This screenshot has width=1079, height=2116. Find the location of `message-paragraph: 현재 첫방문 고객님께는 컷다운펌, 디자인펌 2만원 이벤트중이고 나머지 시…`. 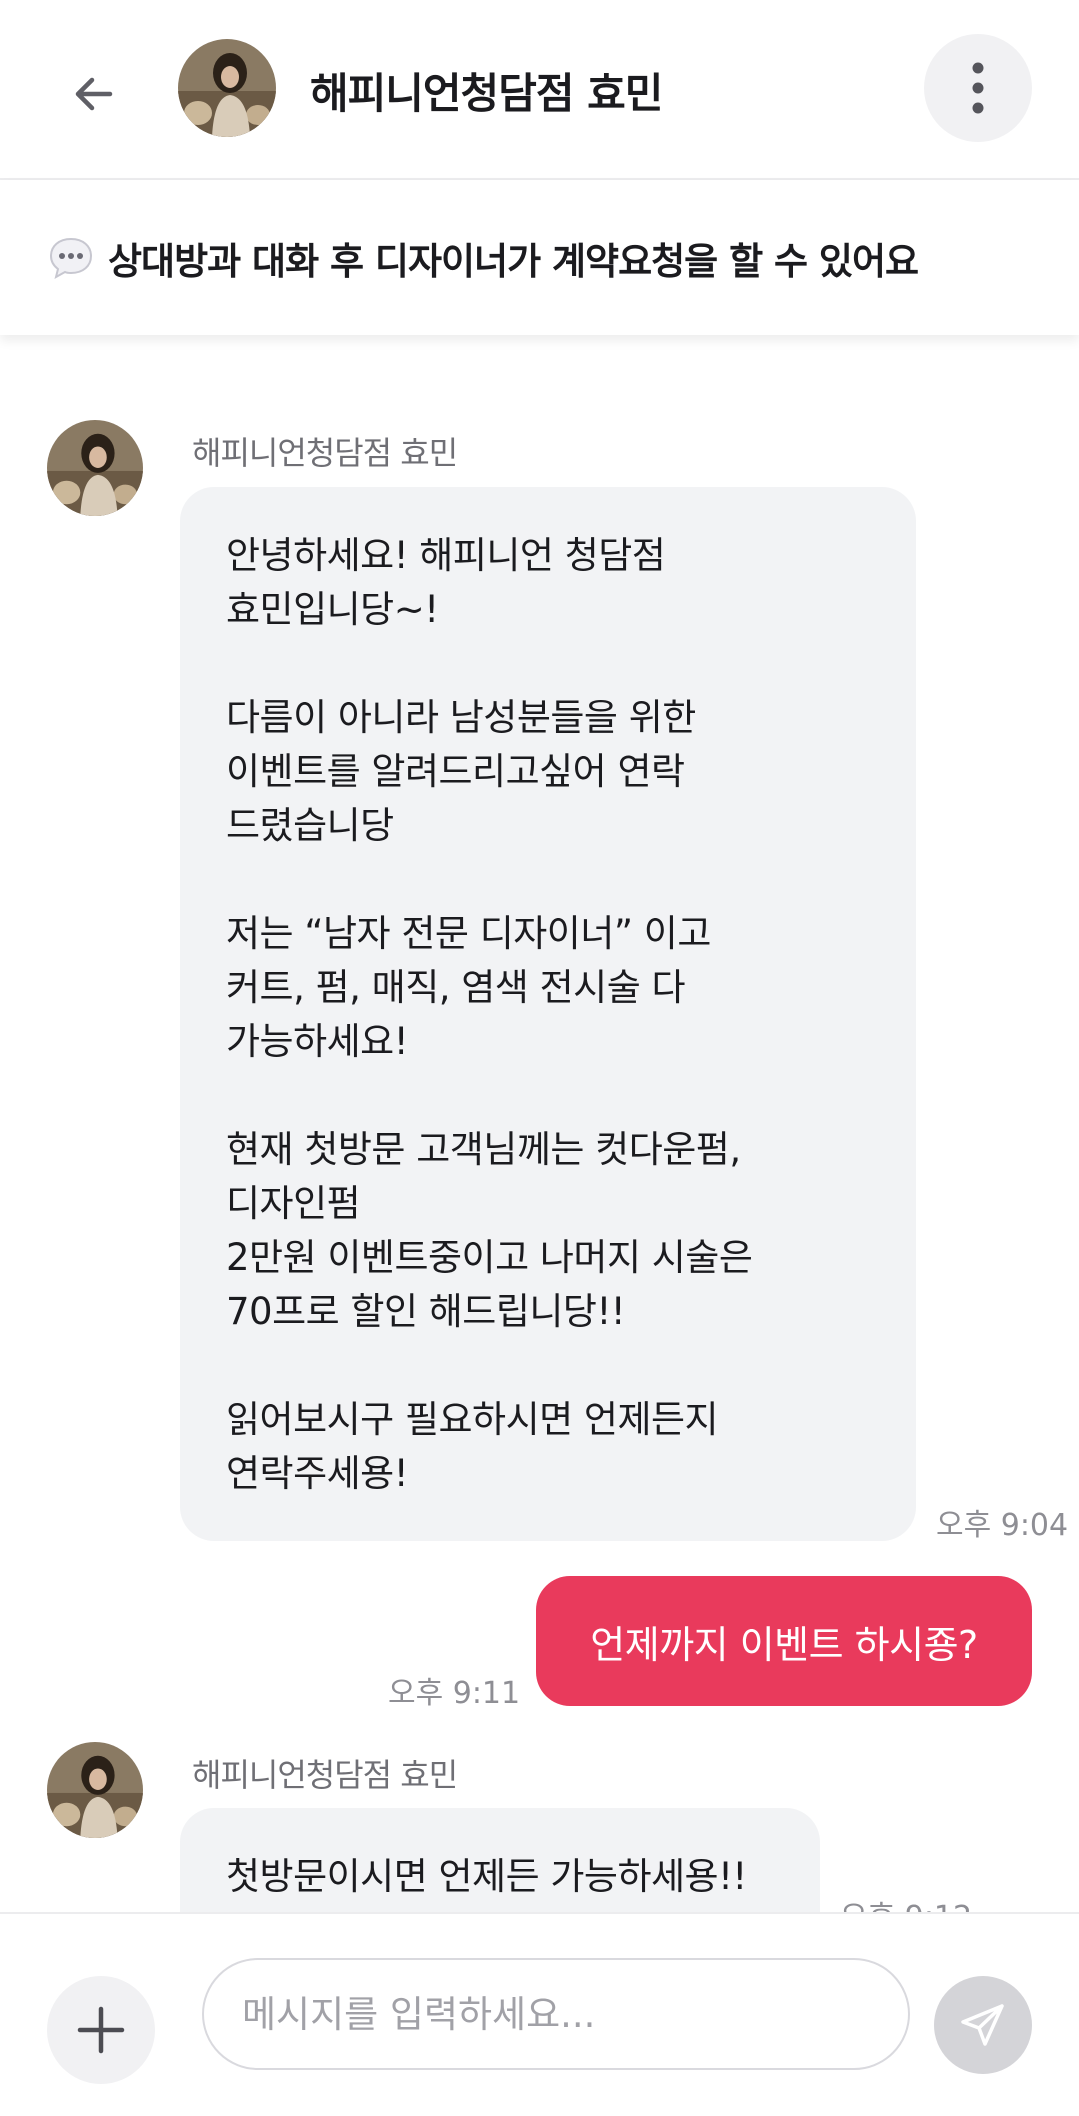

message-paragraph: 현재 첫방문 고객님께는 컷다운펌, 디자인펌 2만원 이벤트중이고 나머지 시… is located at coordinates (548, 1231).